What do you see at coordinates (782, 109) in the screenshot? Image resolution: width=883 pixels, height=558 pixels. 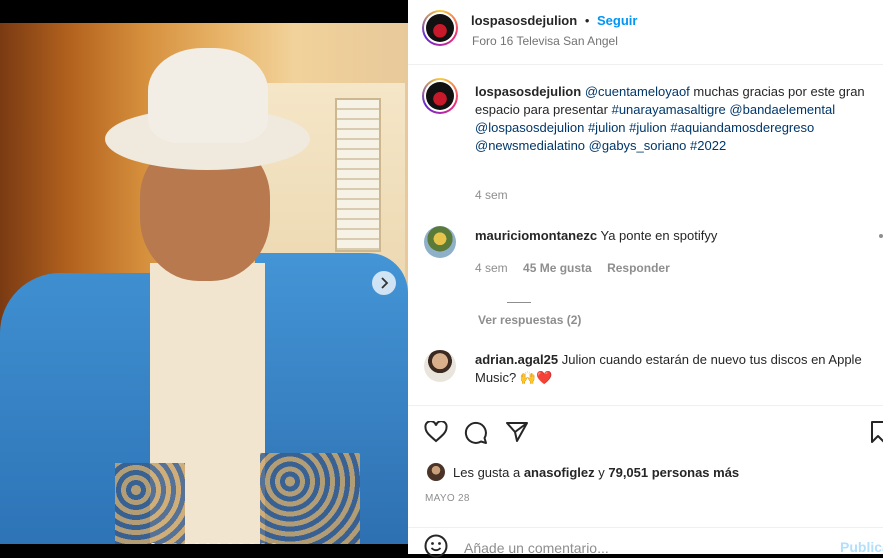 I see `caption-link: @bandaelemental` at bounding box center [782, 109].